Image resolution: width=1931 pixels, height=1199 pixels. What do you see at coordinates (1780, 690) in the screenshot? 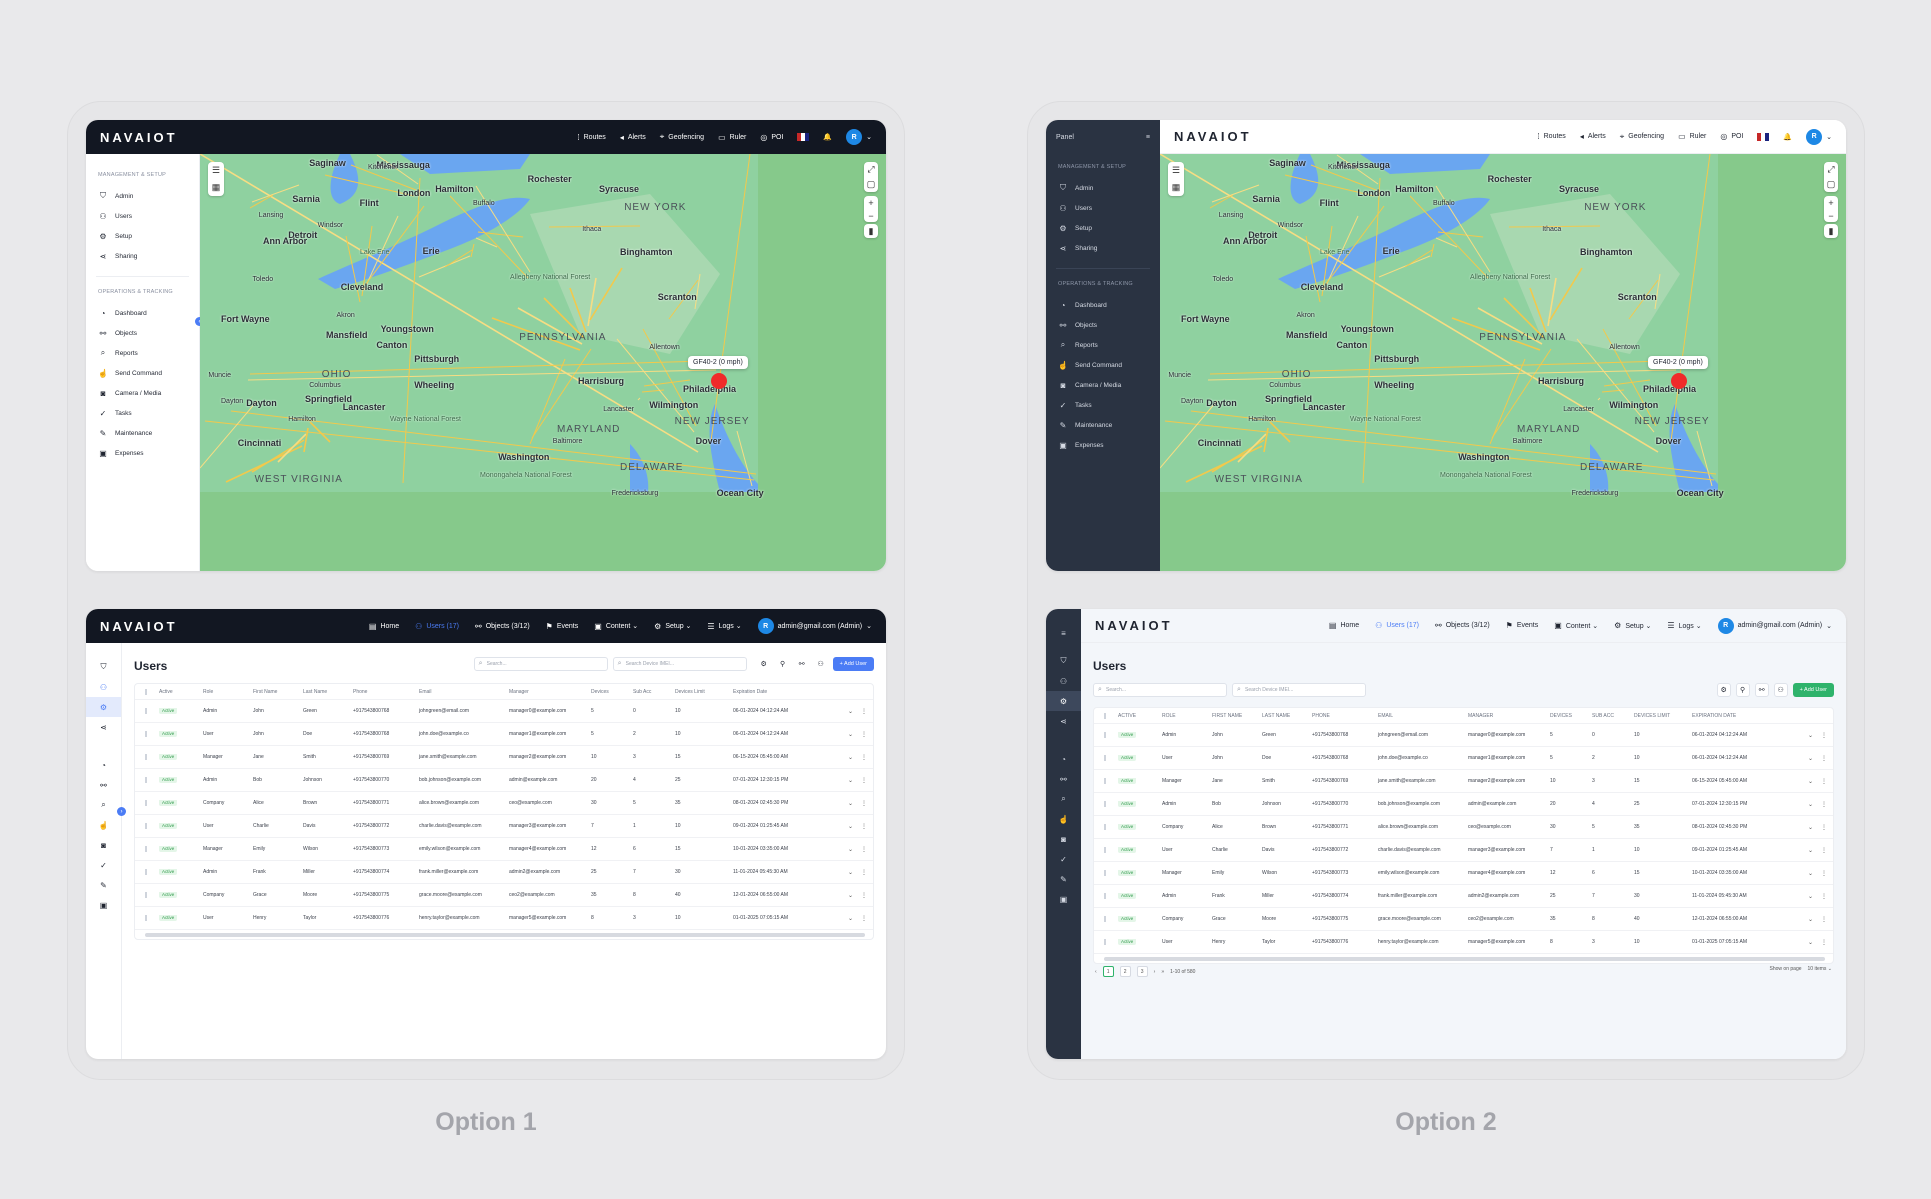
I see `share-icon: ⚇` at bounding box center [1780, 690].